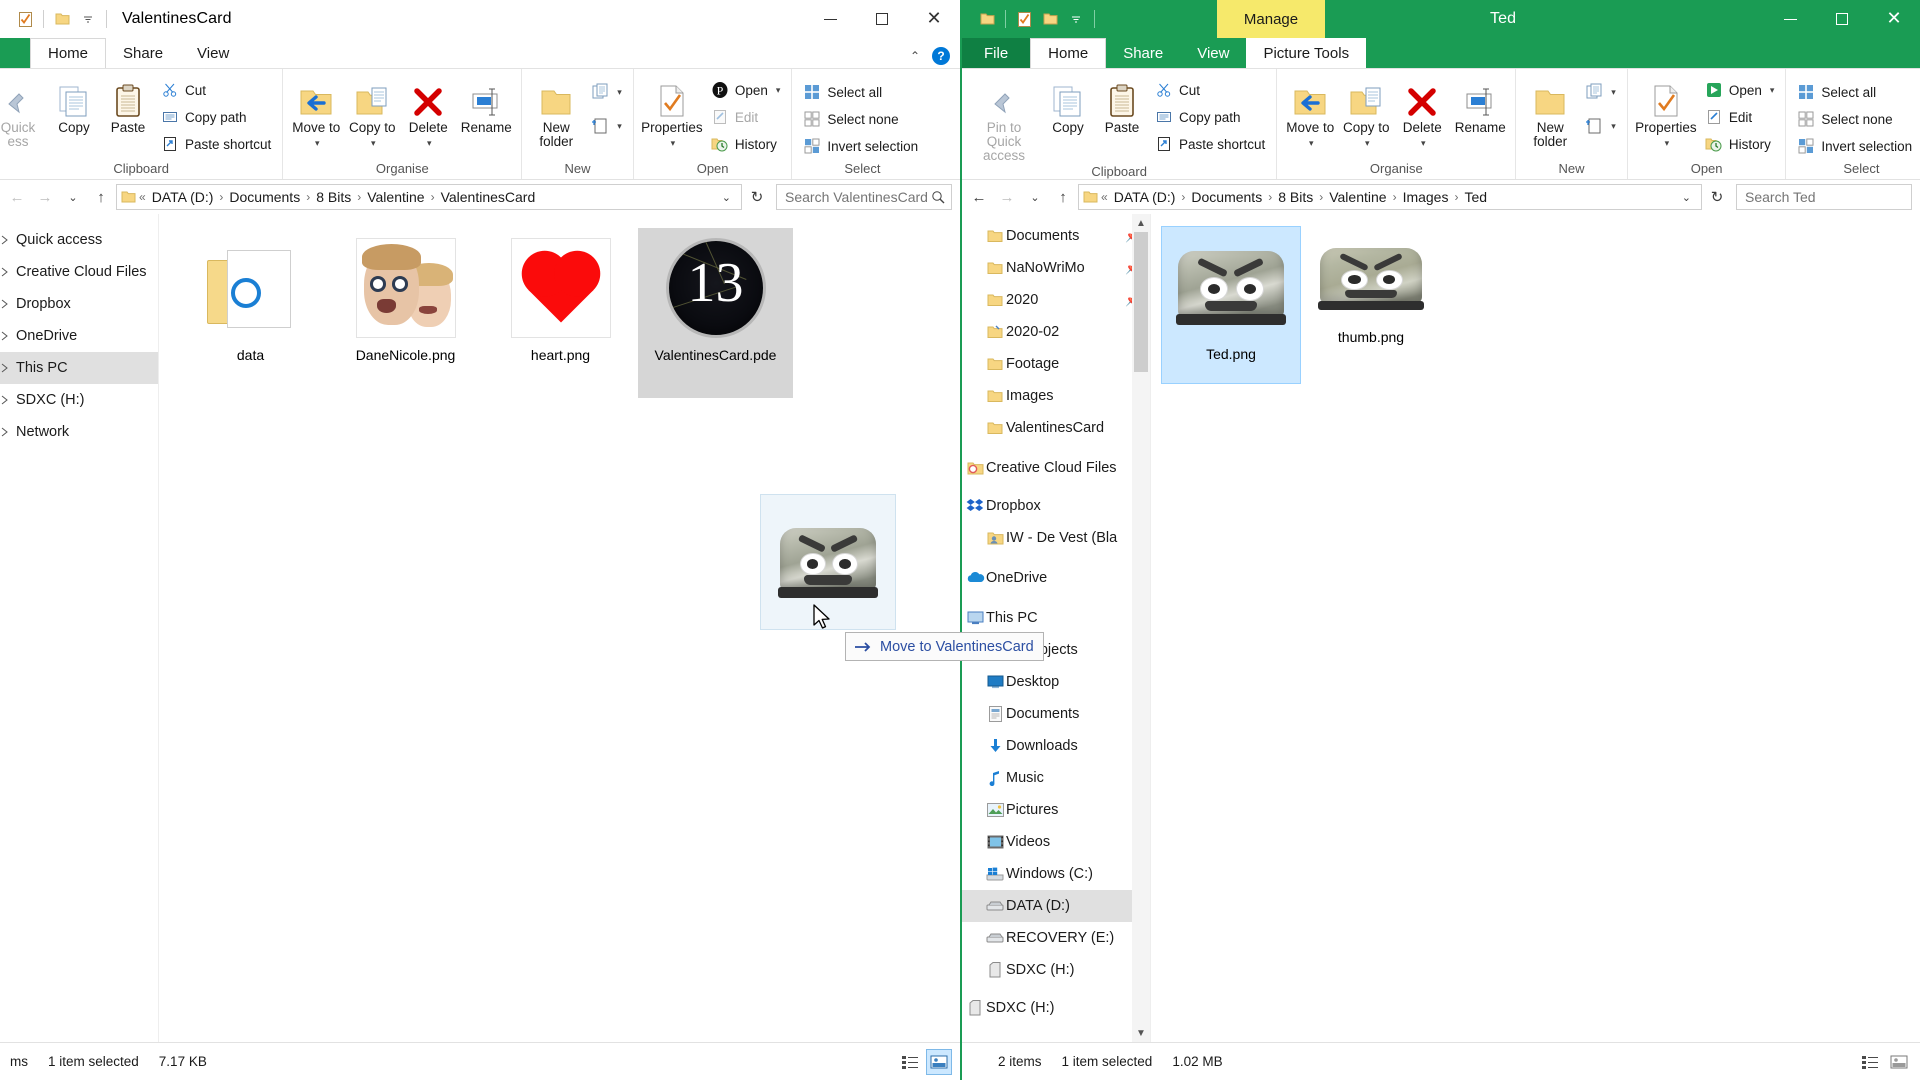 The height and width of the screenshot is (1080, 1920). Describe the element at coordinates (1056, 714) in the screenshot. I see `sidebar-item-documents-2: Documents` at that location.